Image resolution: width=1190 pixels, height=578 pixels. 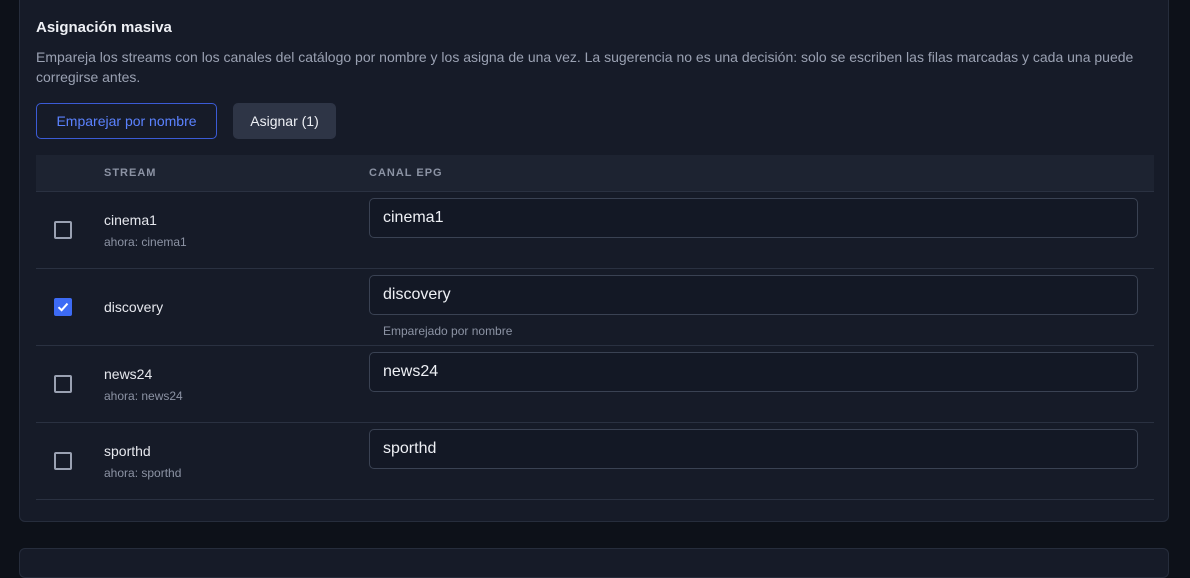 I want to click on table-row: sporthd ahora: sporthd, so click(x=595, y=461).